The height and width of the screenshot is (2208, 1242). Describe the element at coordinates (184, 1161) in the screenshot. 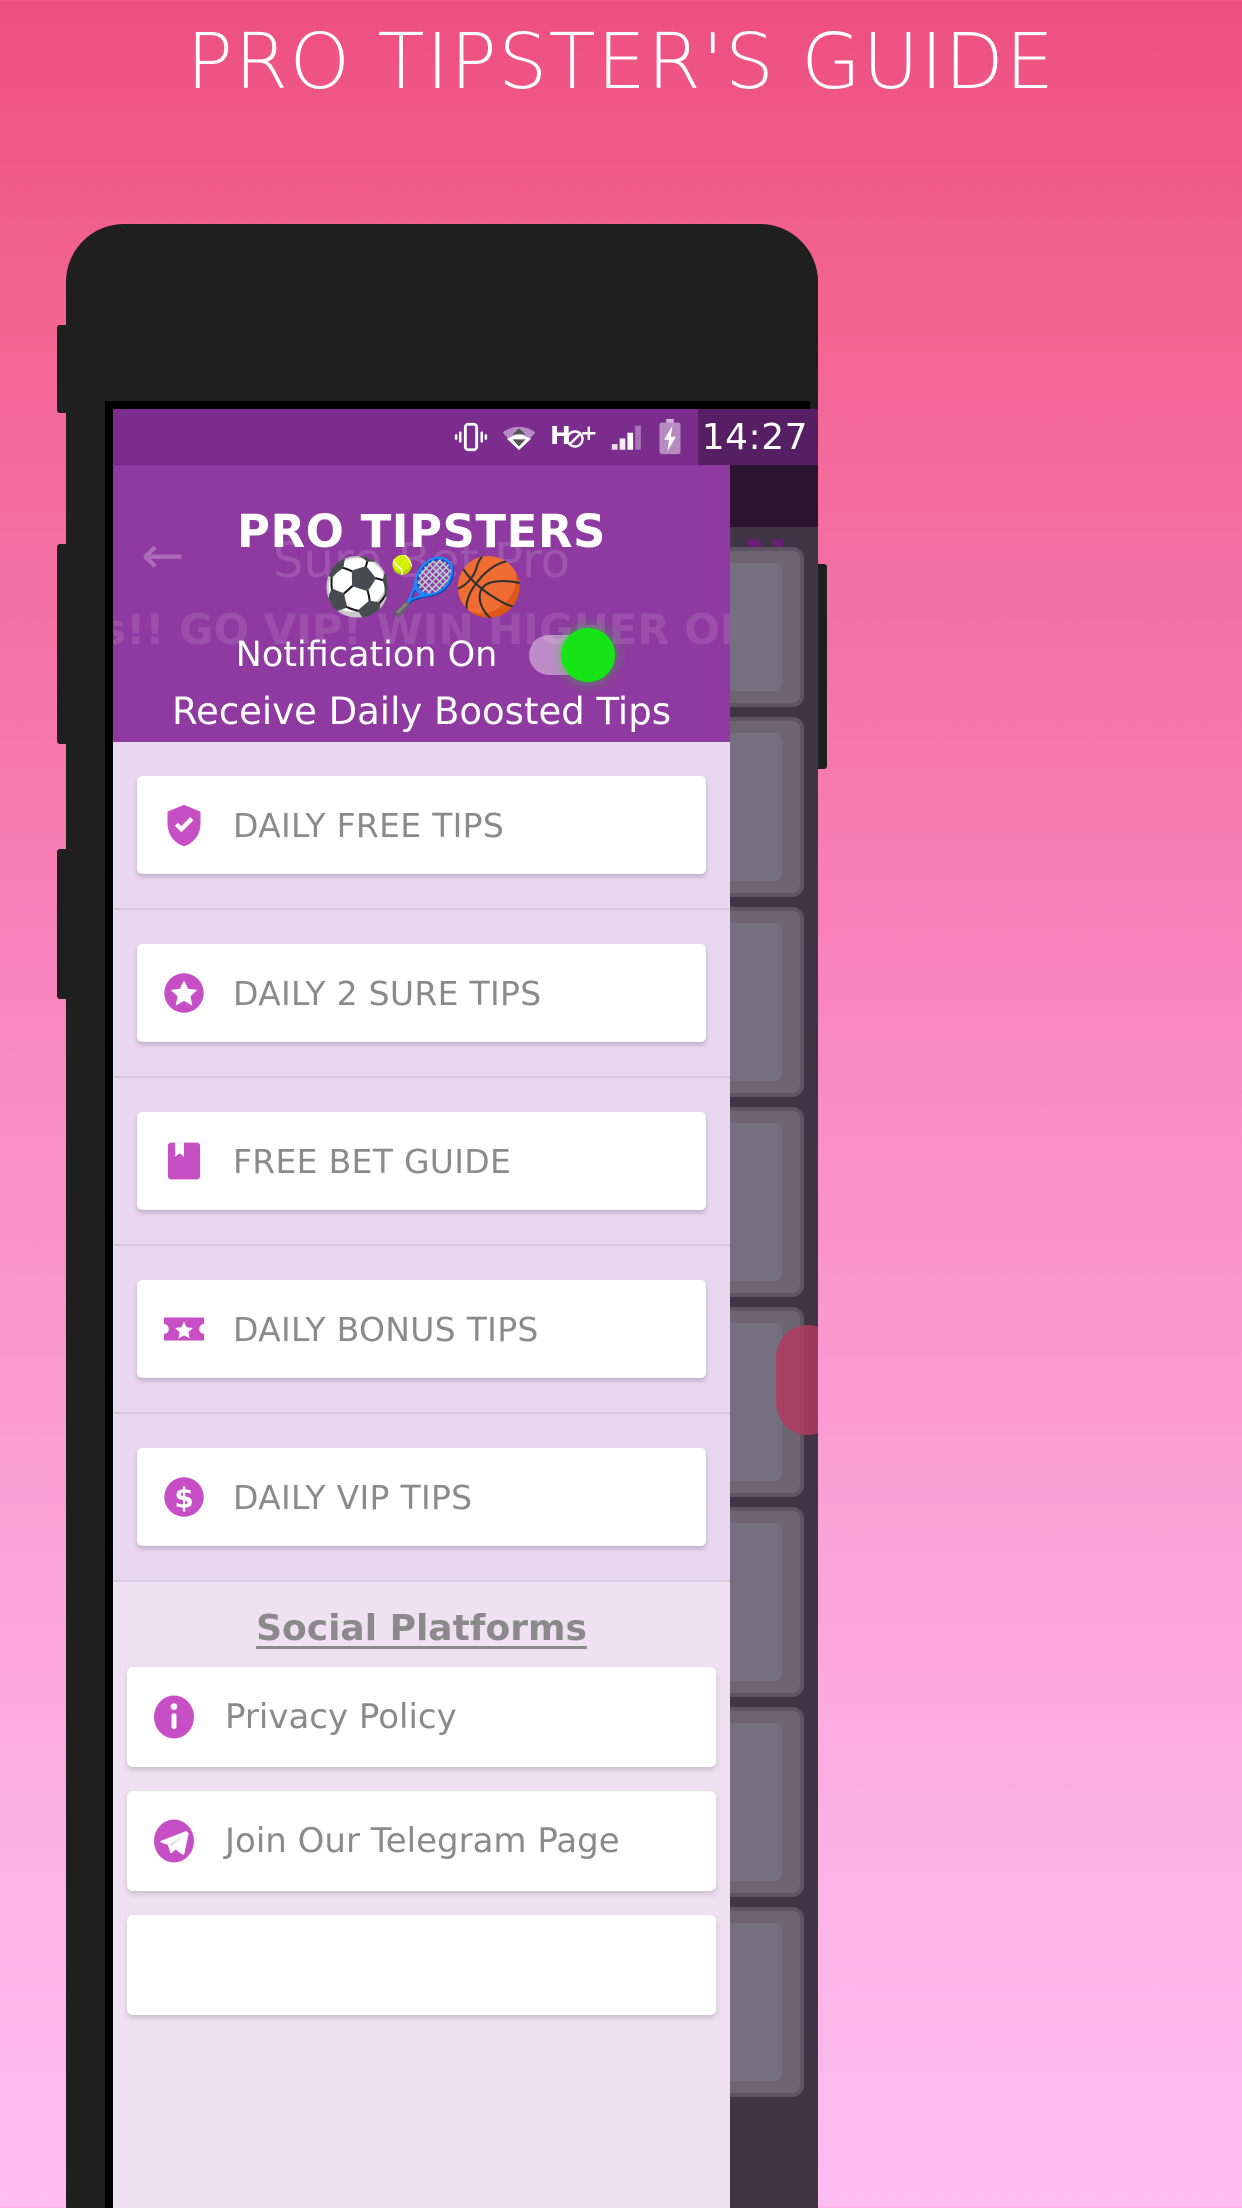

I see `bookmark-icon` at that location.